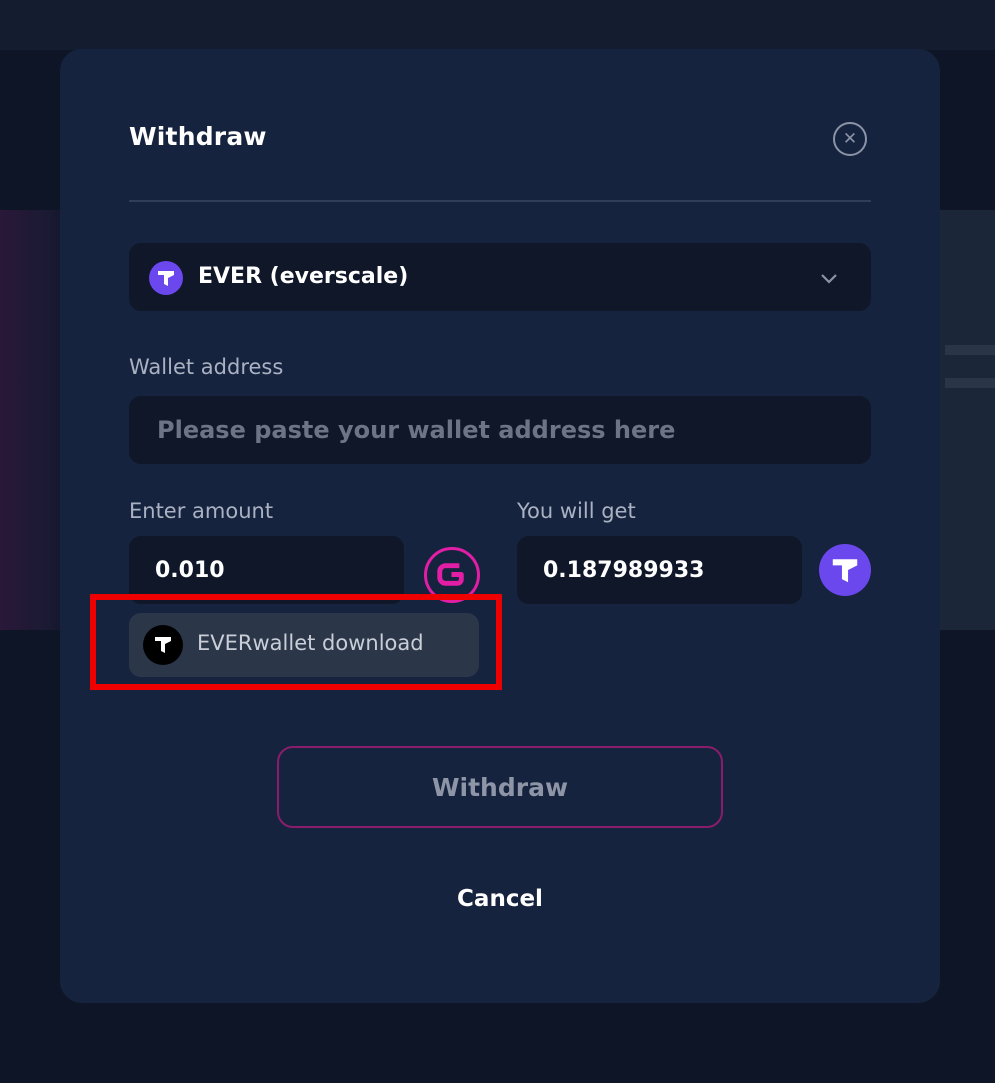  I want to click on cancel-button: Cancel, so click(500, 899).